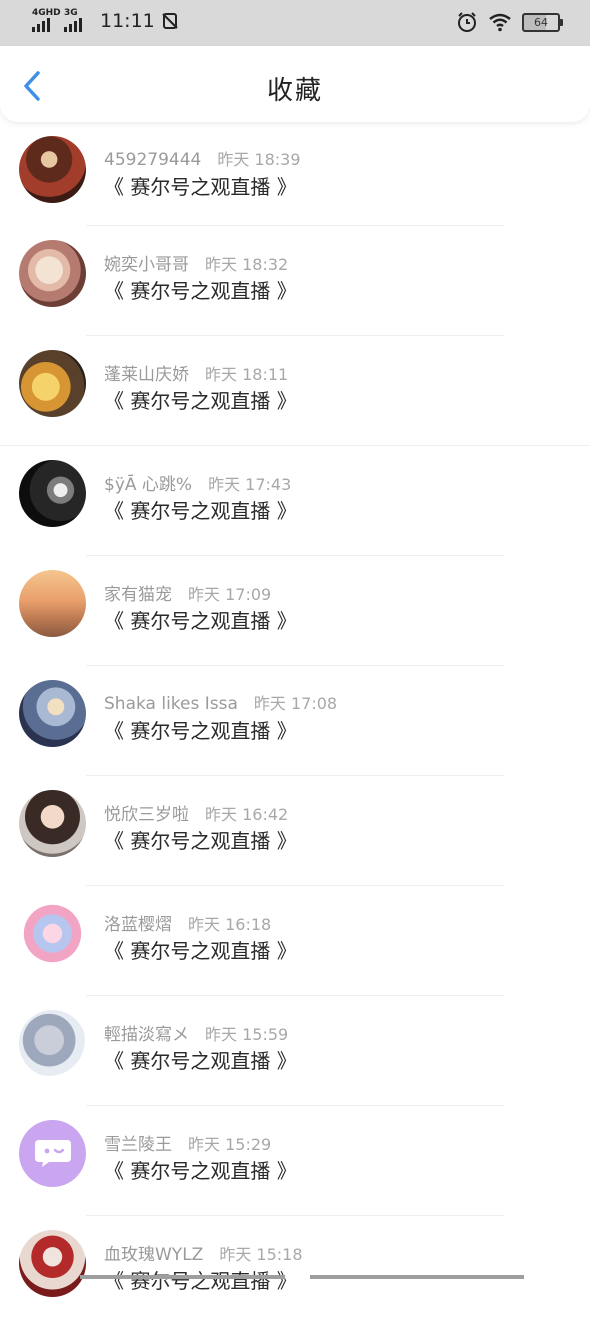 This screenshot has height=1326, width=590. Describe the element at coordinates (127, 21) in the screenshot. I see `status-time: 11:11` at that location.